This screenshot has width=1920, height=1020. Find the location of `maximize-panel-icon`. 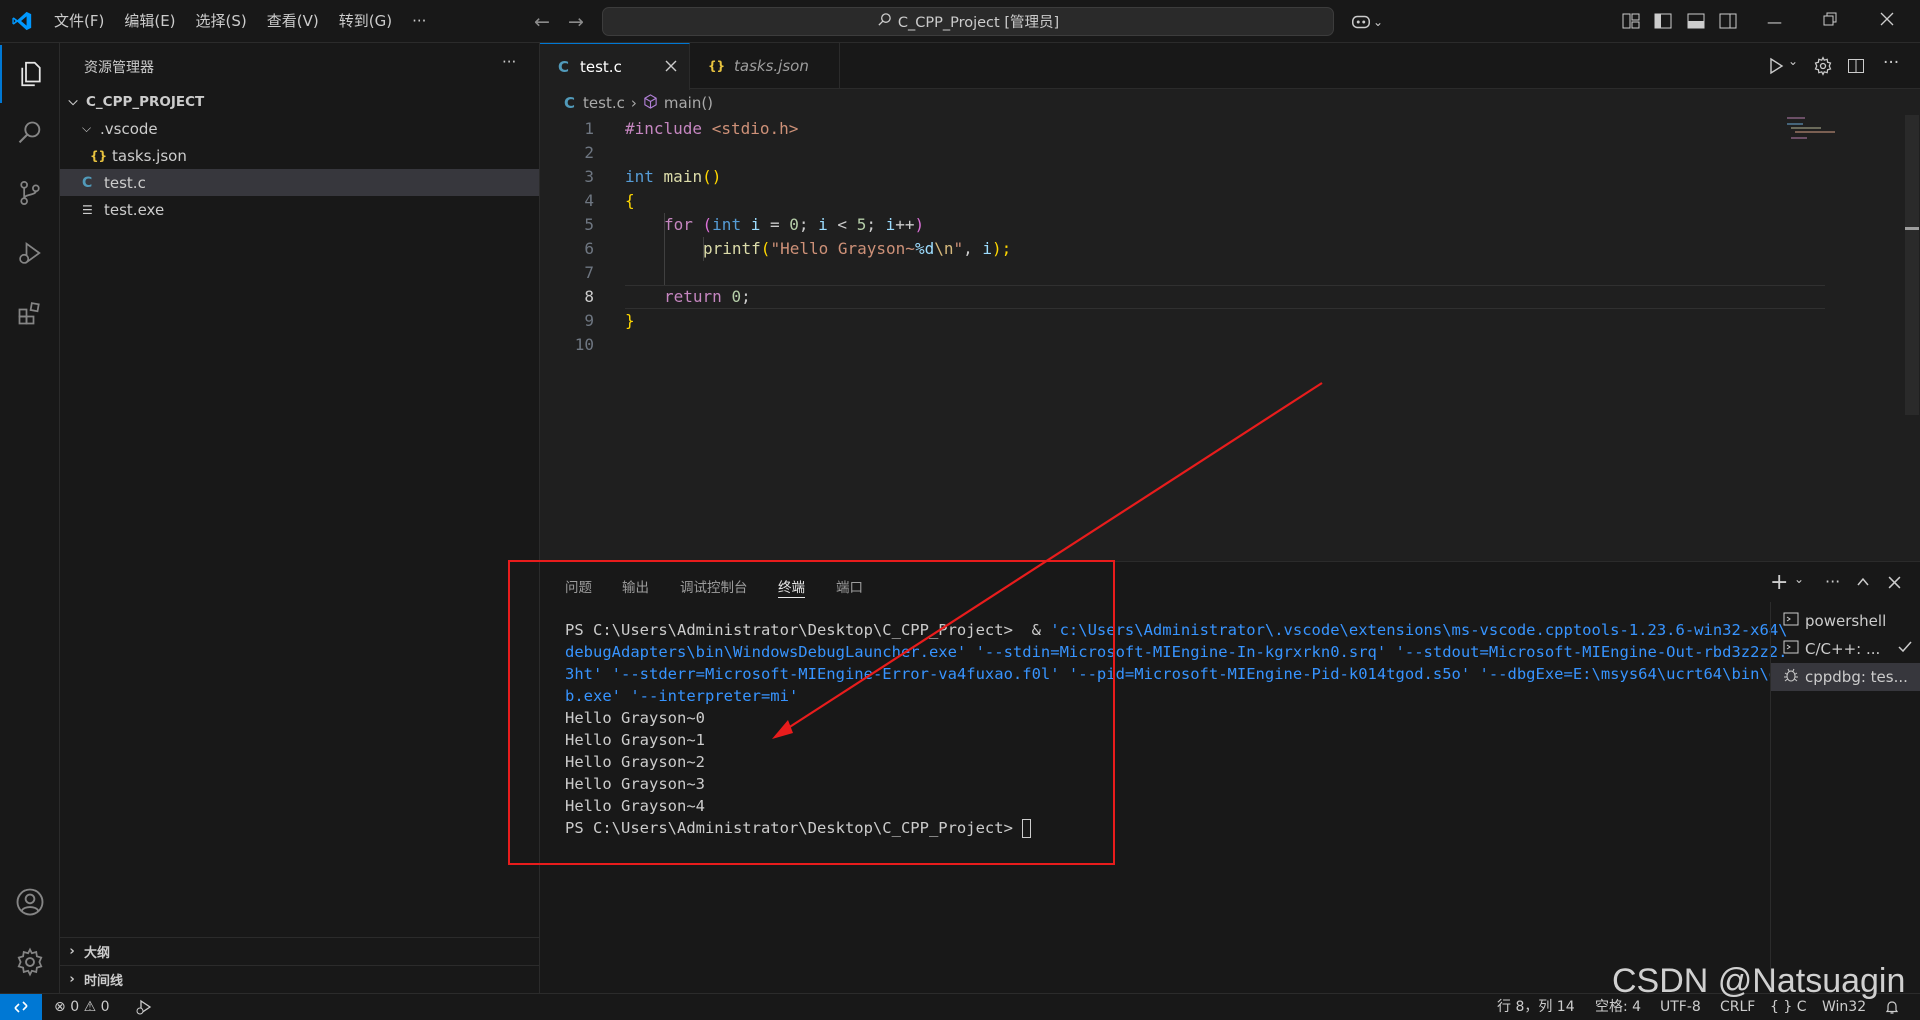

maximize-panel-icon is located at coordinates (1863, 584).